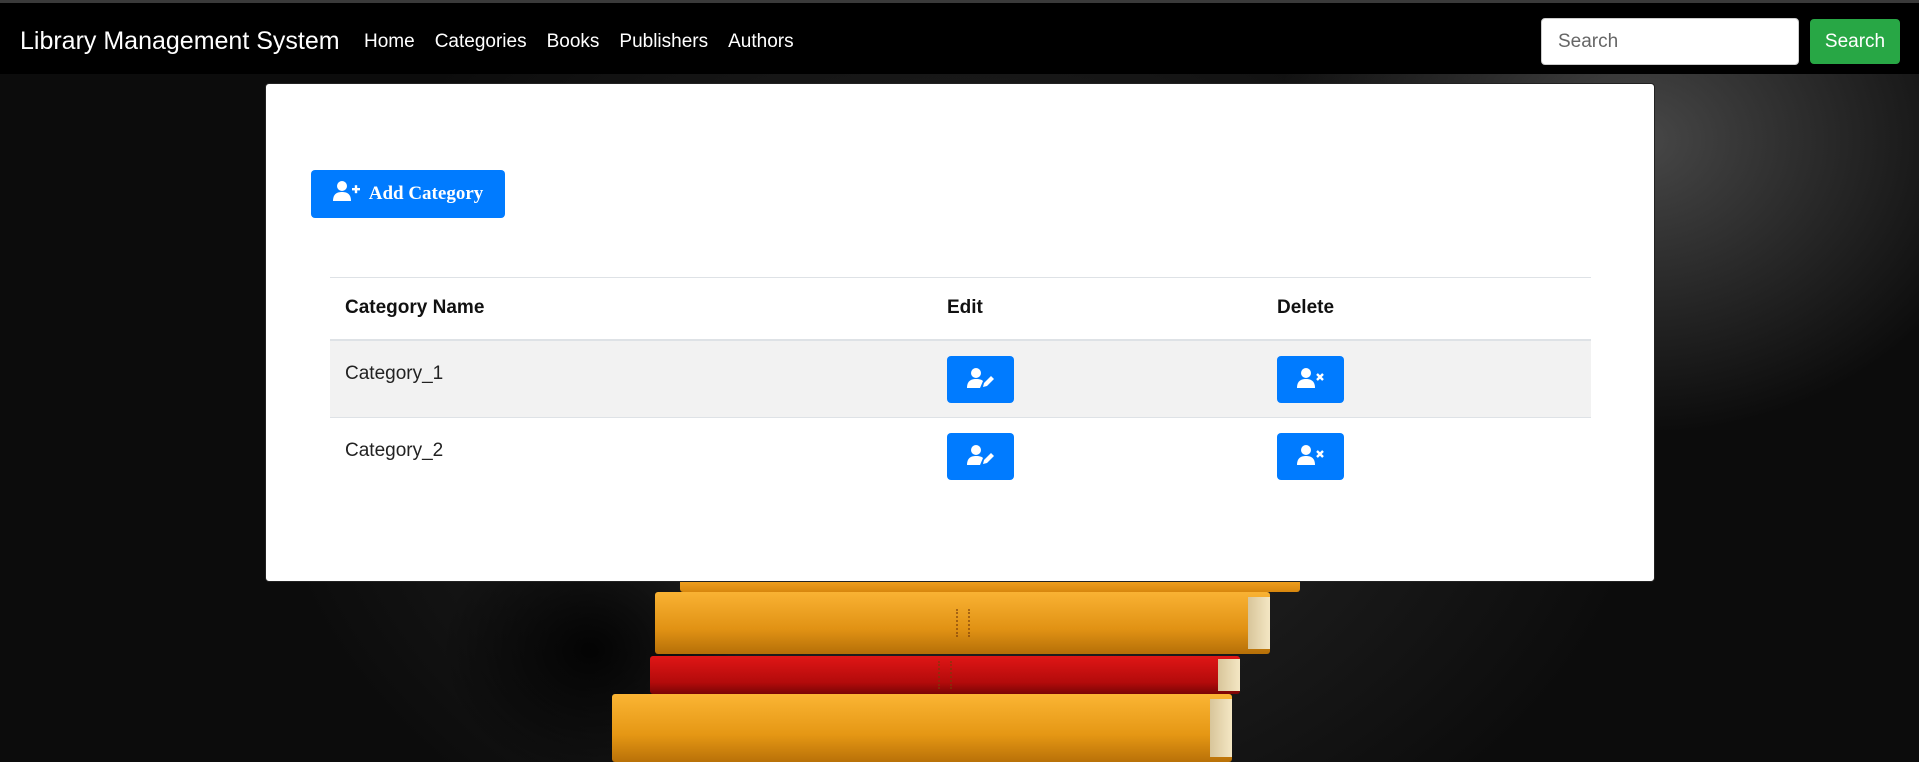 This screenshot has width=1919, height=762. Describe the element at coordinates (631, 456) in the screenshot. I see `category-name-cell: Category_2` at that location.